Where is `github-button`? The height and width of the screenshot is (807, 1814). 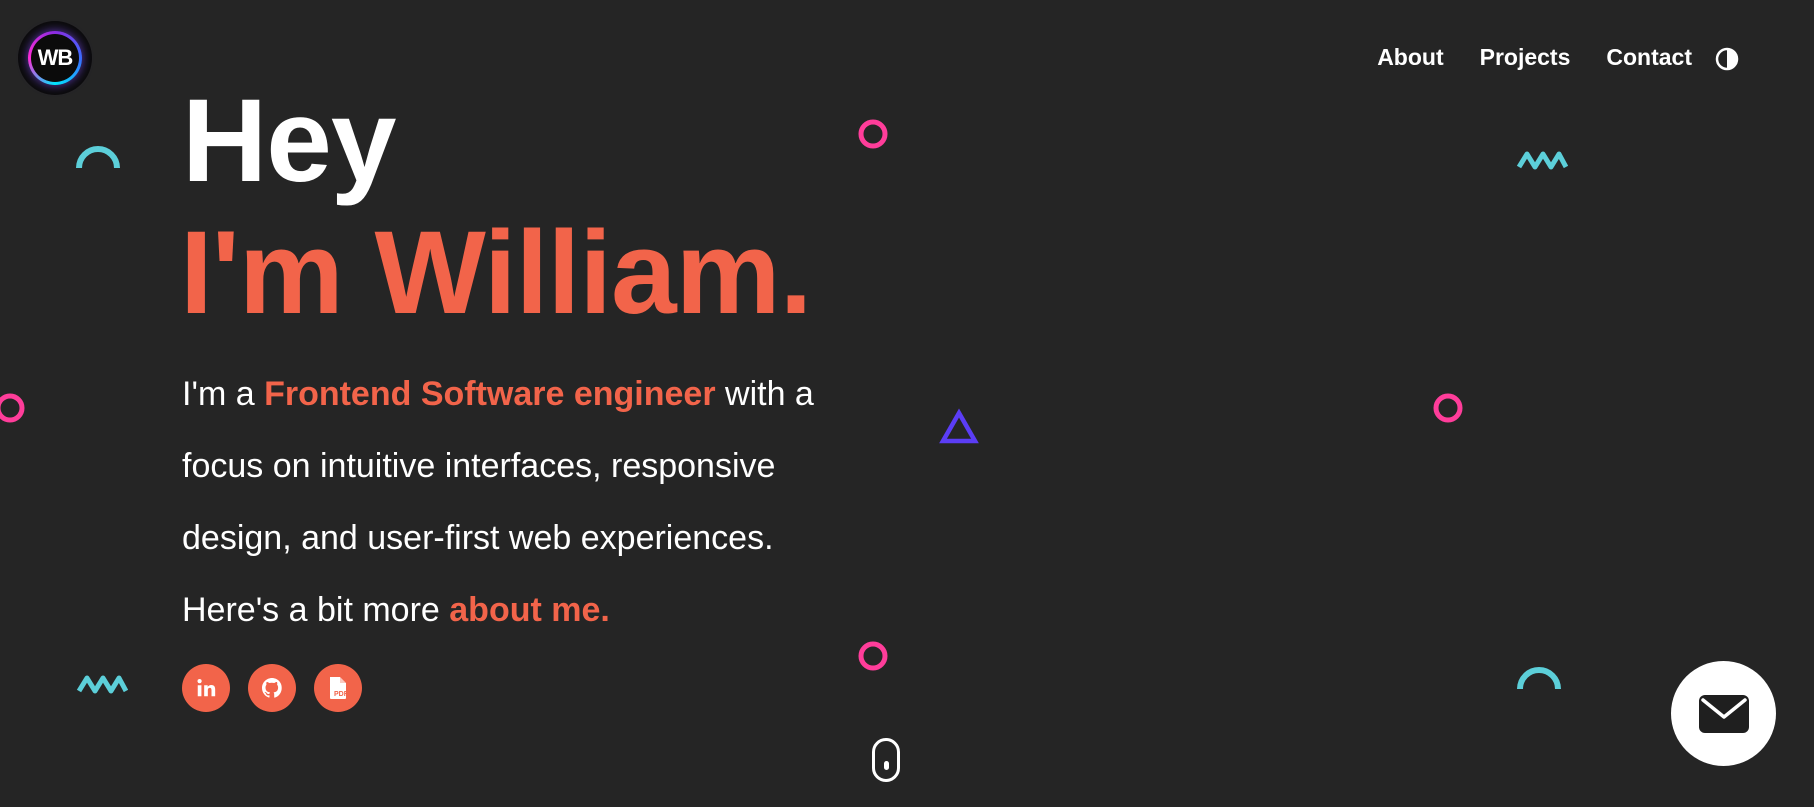 github-button is located at coordinates (272, 688).